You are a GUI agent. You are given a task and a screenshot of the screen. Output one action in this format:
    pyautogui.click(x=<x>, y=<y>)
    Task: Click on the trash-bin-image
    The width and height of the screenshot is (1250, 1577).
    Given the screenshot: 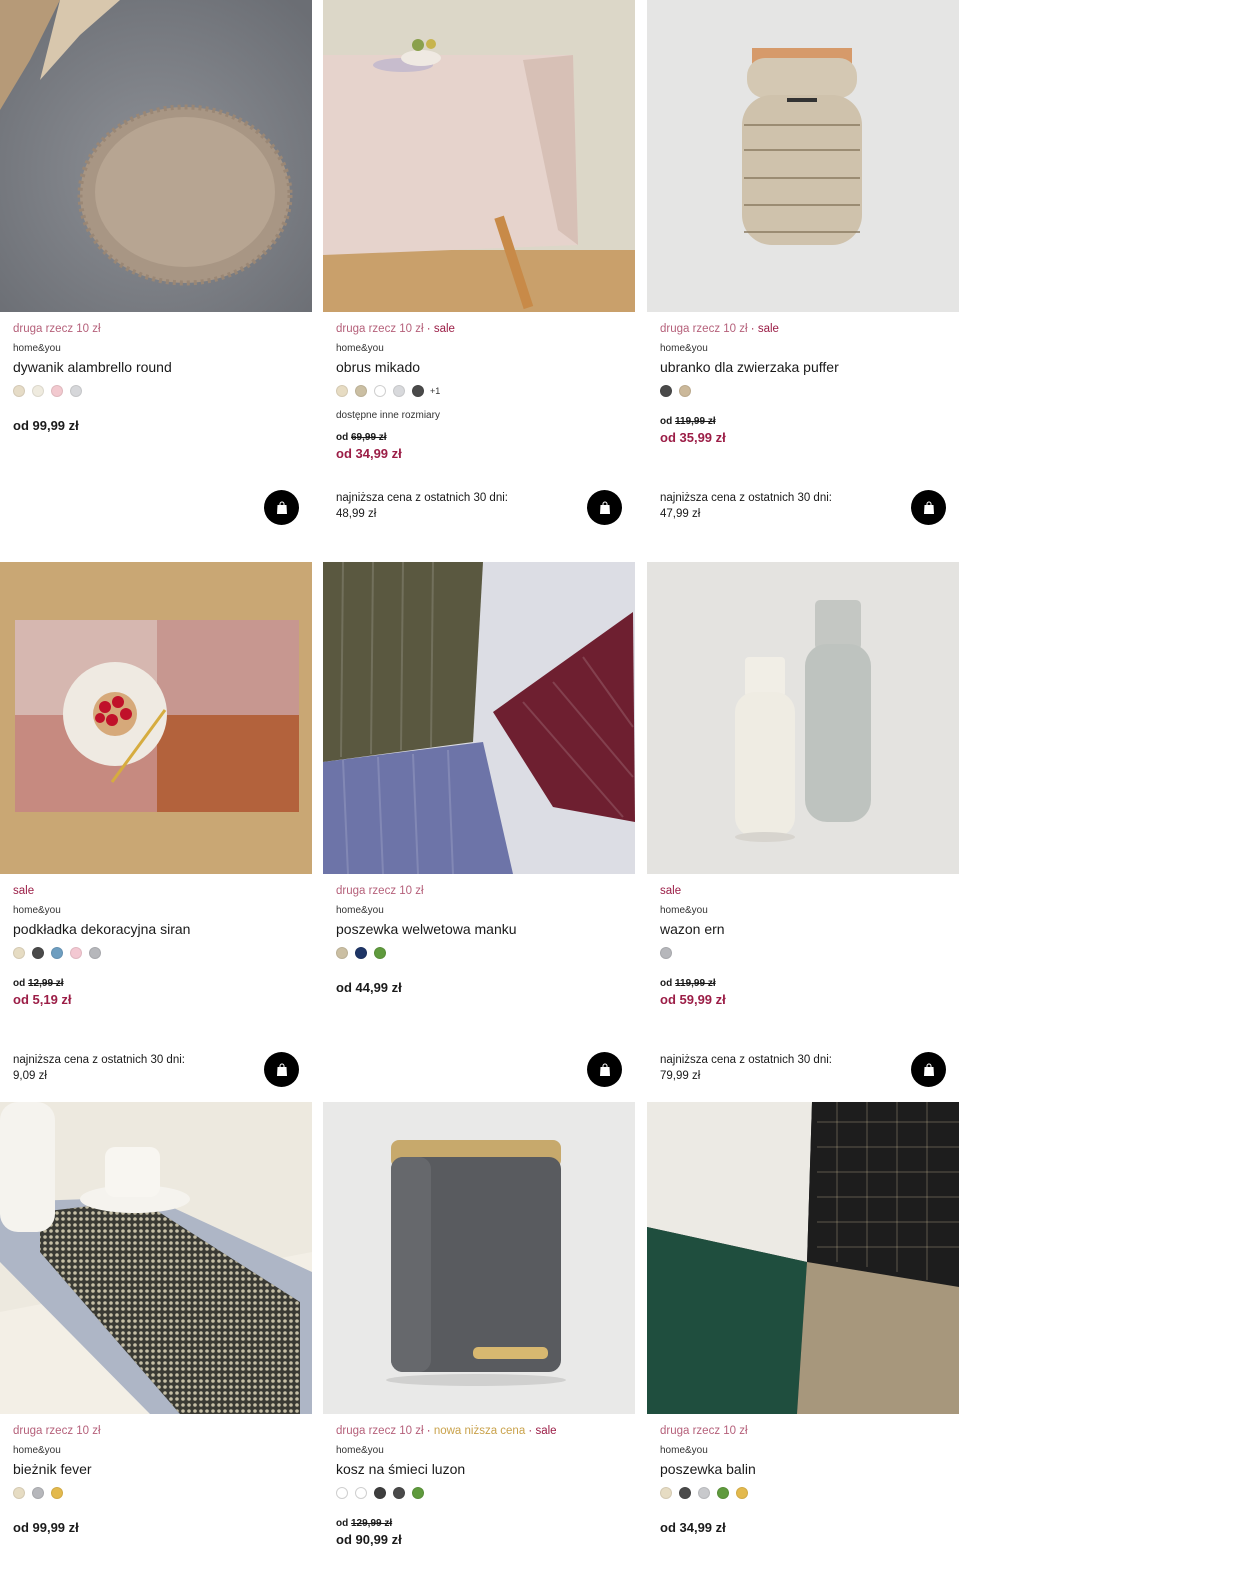 What is the action you would take?
    pyautogui.click(x=479, y=1258)
    